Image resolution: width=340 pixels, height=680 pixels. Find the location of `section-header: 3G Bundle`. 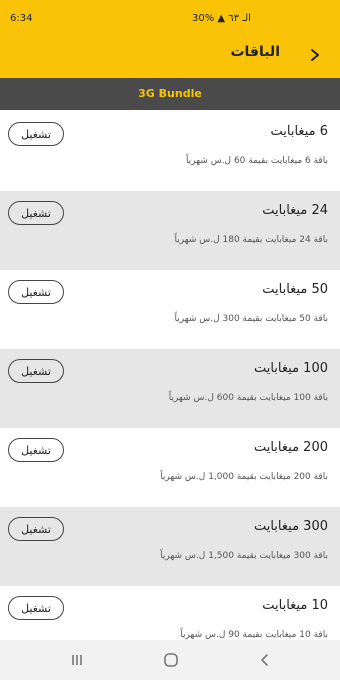

section-header: 3G Bundle is located at coordinates (170, 94).